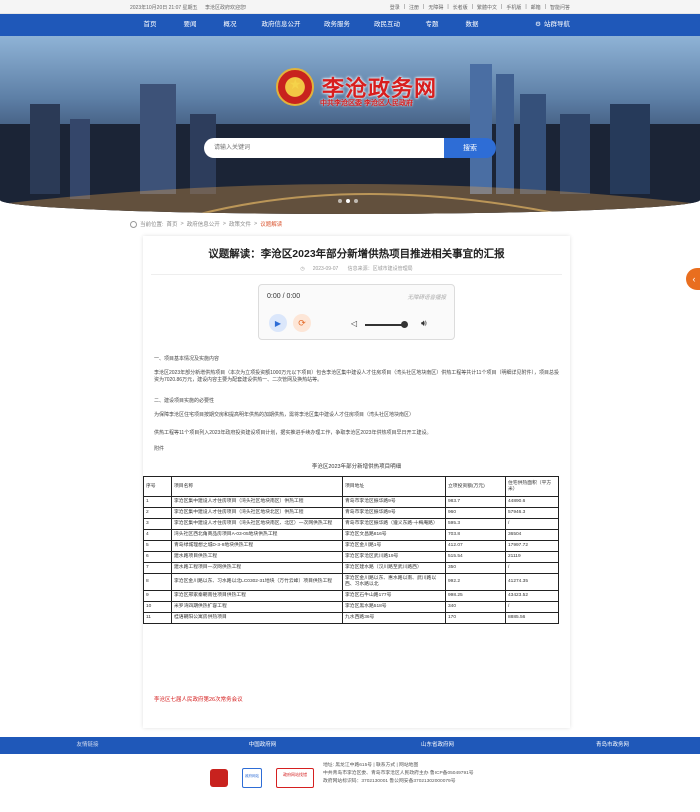  I want to click on table-cell: 李沧区集中建设人才住房项目（湾头社区地块北区）供热工程, so click(257, 513).